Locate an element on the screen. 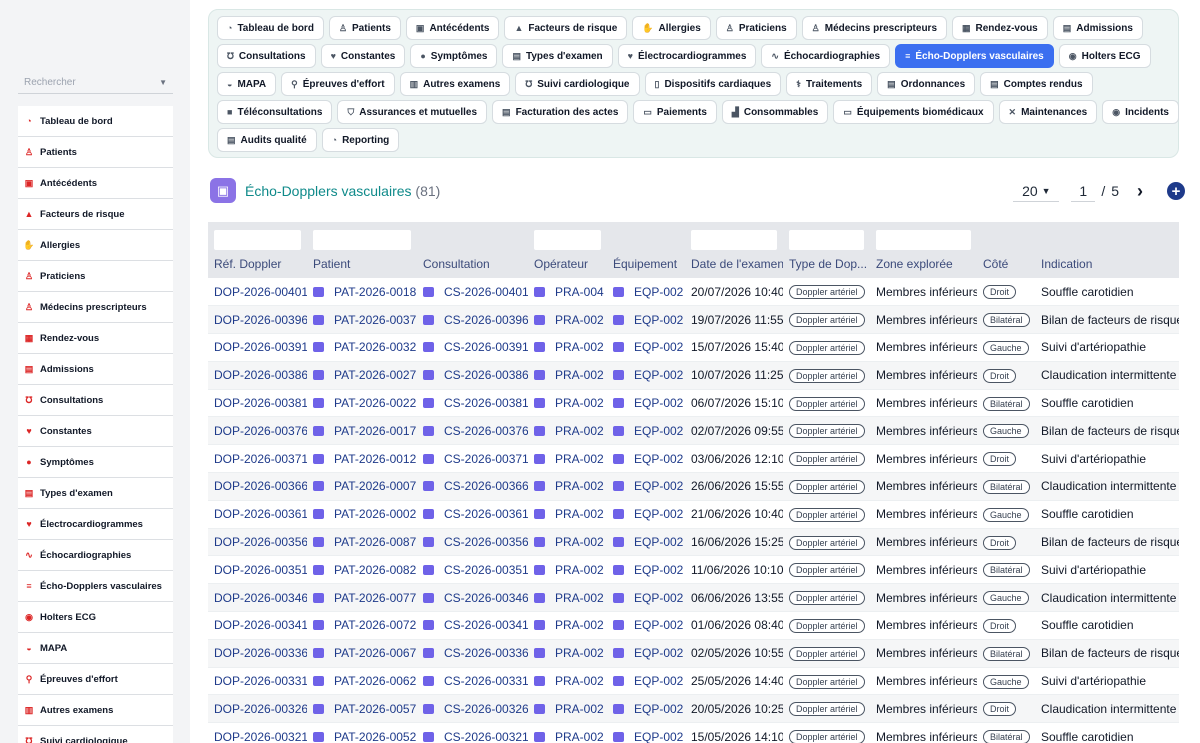 Image resolution: width=1200 pixels, height=743 pixels. ref-value: DOP-2026-00366 is located at coordinates (260, 486).